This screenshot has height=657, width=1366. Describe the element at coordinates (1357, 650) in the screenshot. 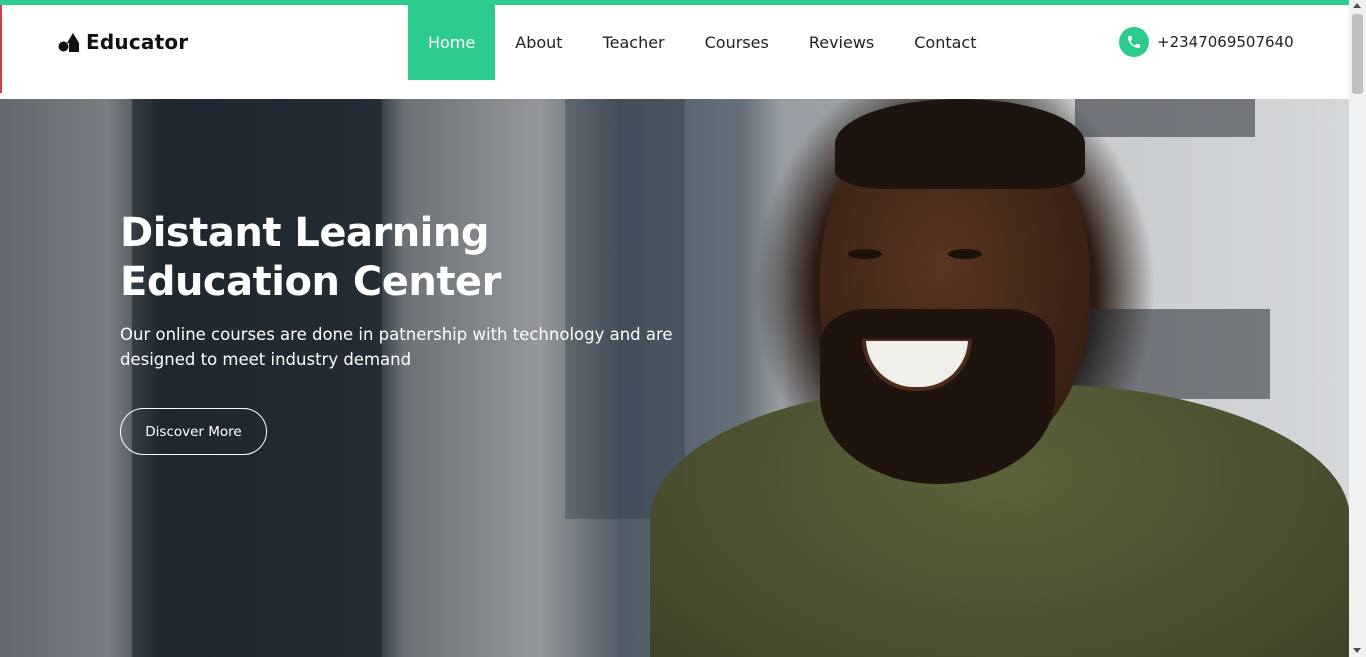

I see `scroll-down-arrow-icon` at that location.